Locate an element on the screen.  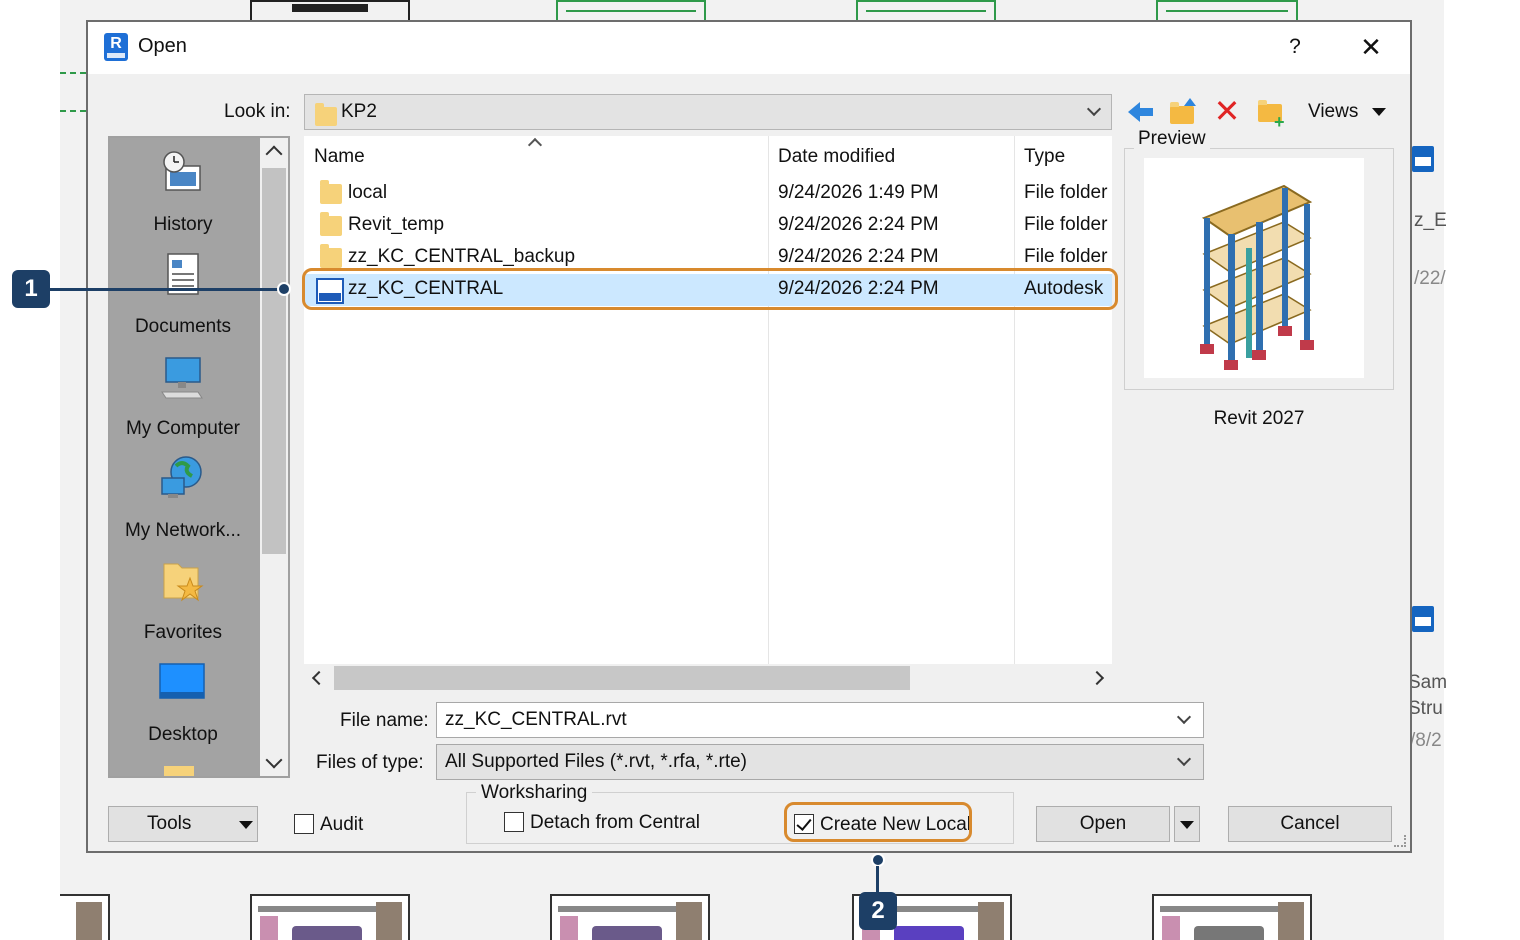
open-button: Open is located at coordinates (1103, 824).